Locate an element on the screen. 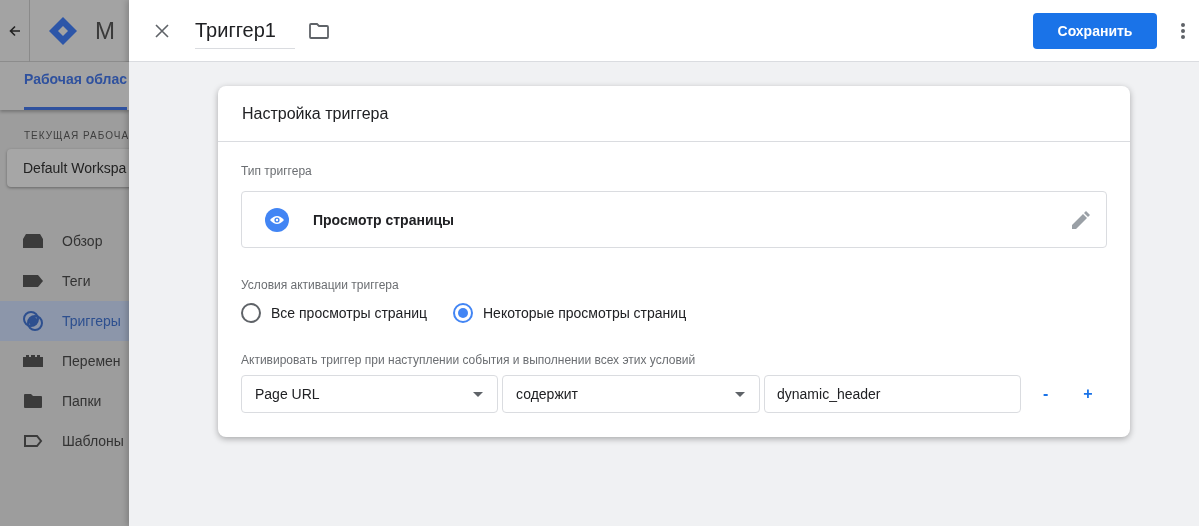 This screenshot has height=526, width=1199. variable-dropdown: Page URL is located at coordinates (369, 394).